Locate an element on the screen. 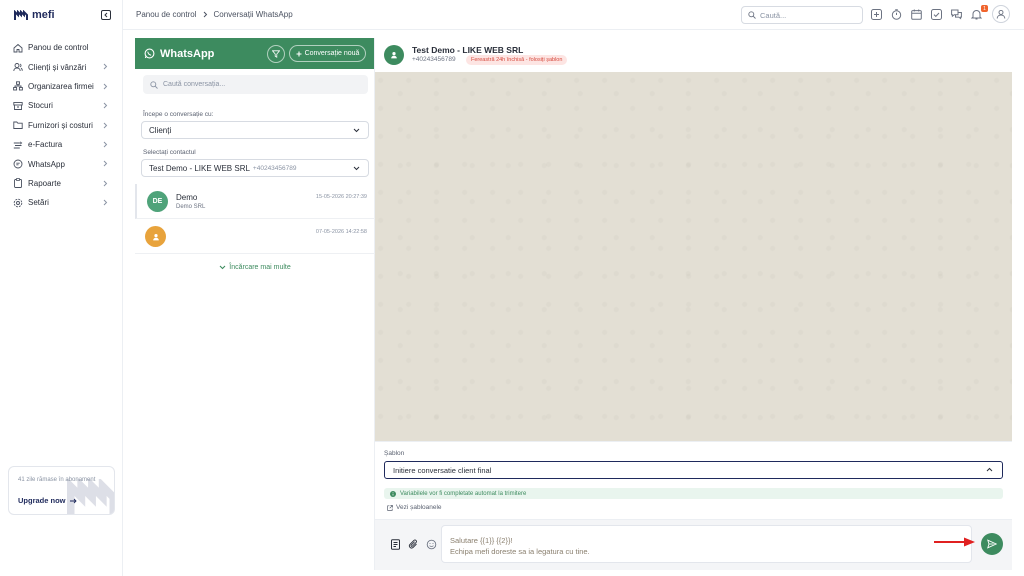 The image size is (1024, 576). sidebar-item-label: e-Factura is located at coordinates (45, 145).